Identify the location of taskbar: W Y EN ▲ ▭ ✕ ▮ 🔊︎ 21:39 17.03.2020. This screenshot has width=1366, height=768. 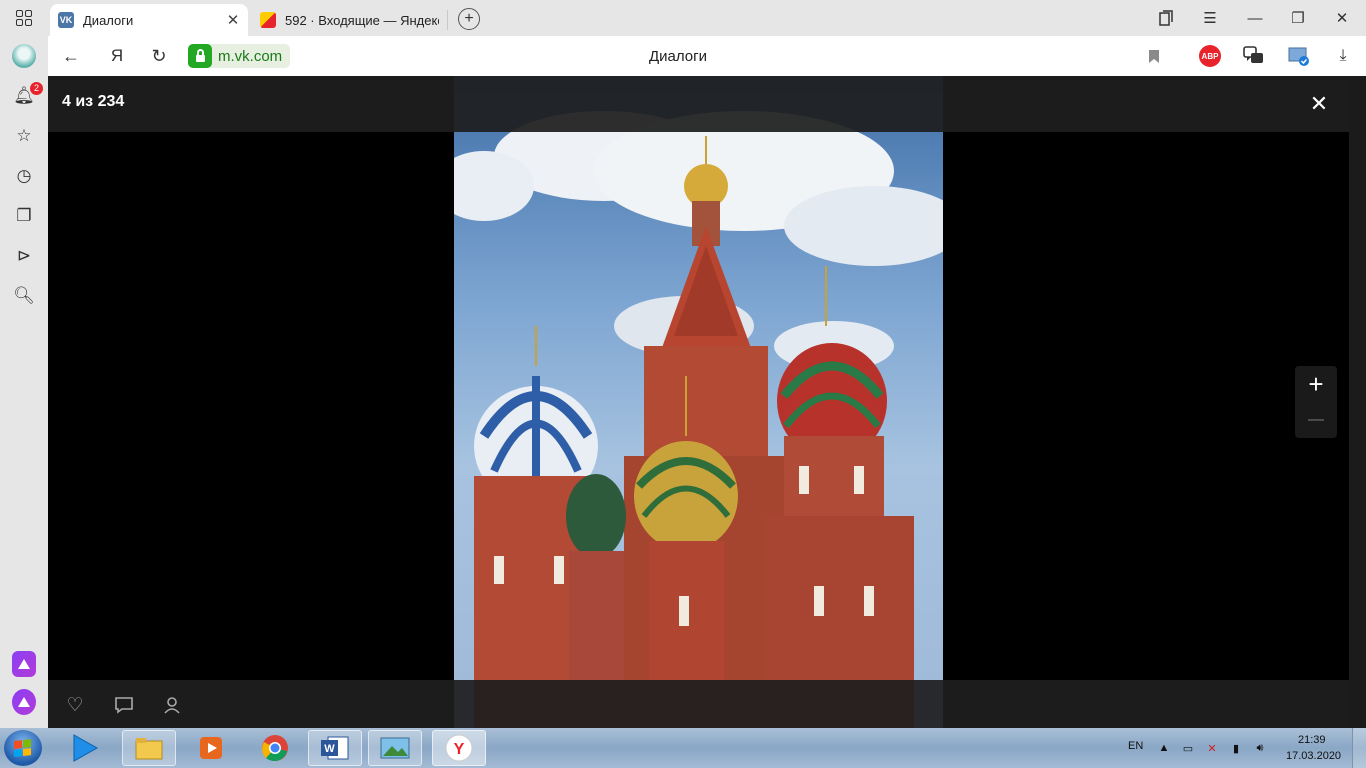
(683, 748).